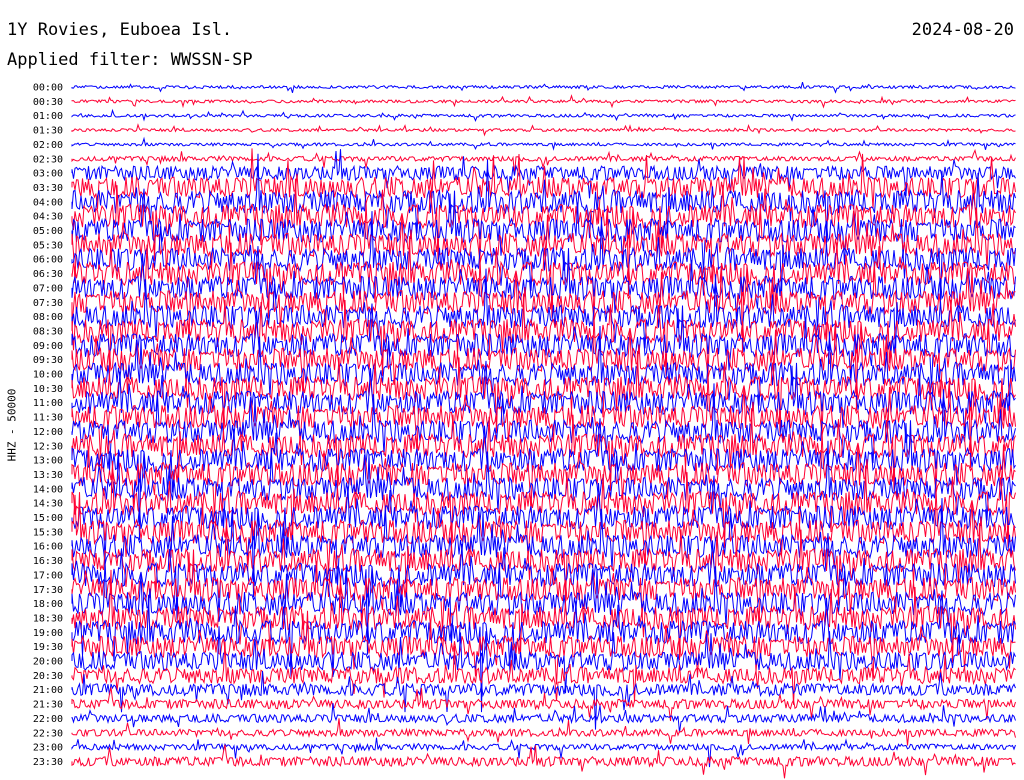 This screenshot has height=780, width=1024. I want to click on row-tick-label: 12:00, so click(48, 432).